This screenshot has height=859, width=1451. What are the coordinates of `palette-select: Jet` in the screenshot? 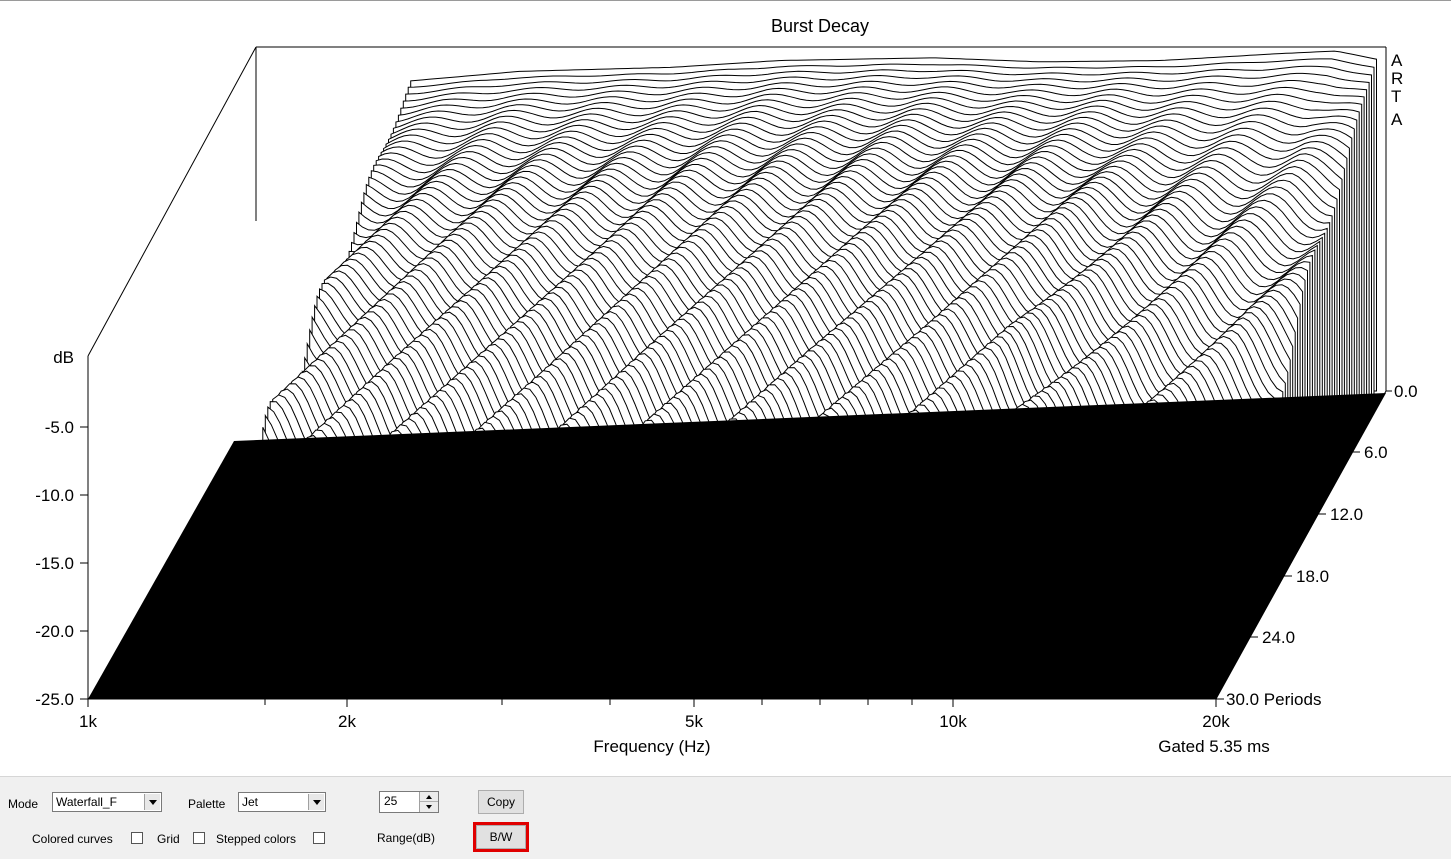 It's located at (282, 802).